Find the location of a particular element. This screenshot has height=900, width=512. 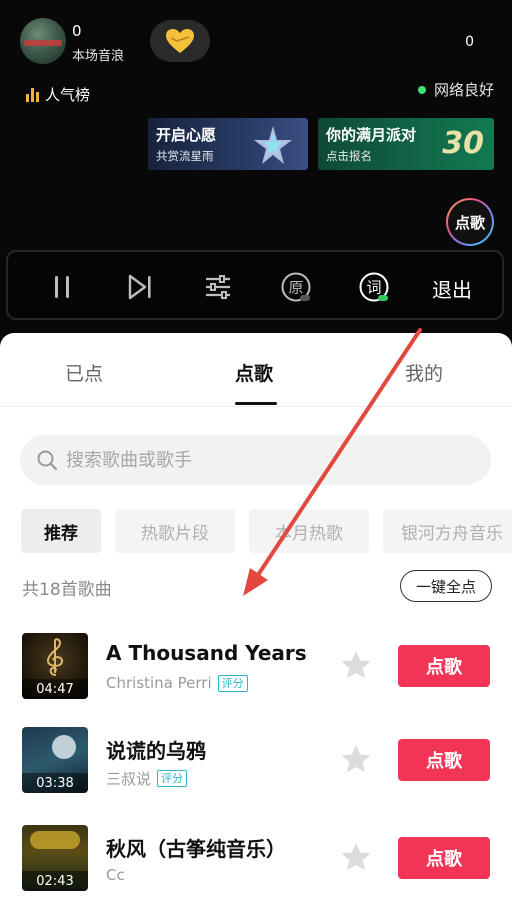

song-artist: Christina Perri is located at coordinates (159, 683).